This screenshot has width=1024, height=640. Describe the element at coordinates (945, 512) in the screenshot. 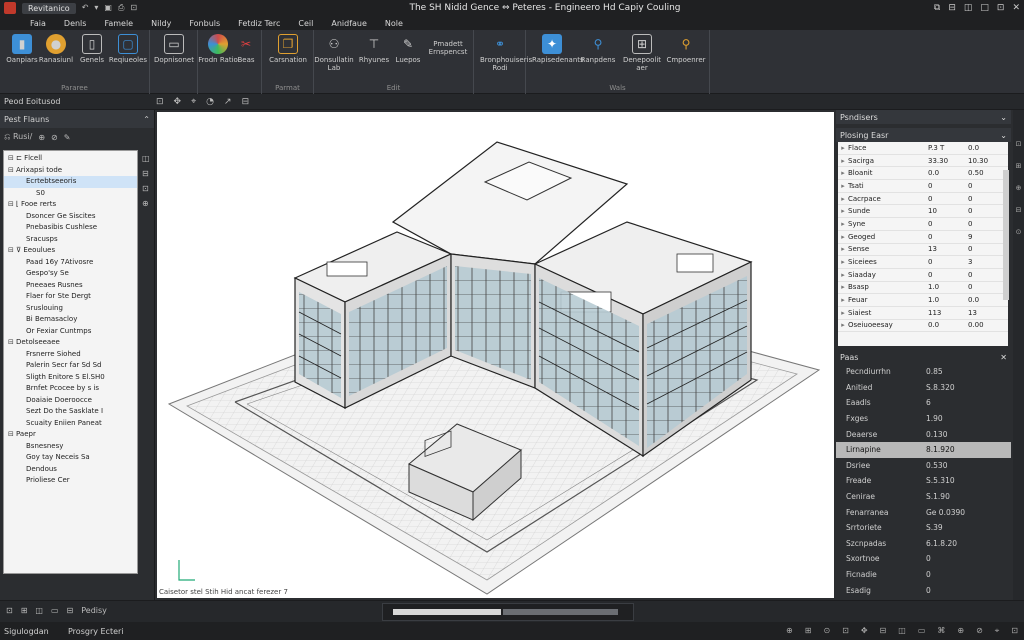

I see `parameter-value: Ge 0.0390` at that location.